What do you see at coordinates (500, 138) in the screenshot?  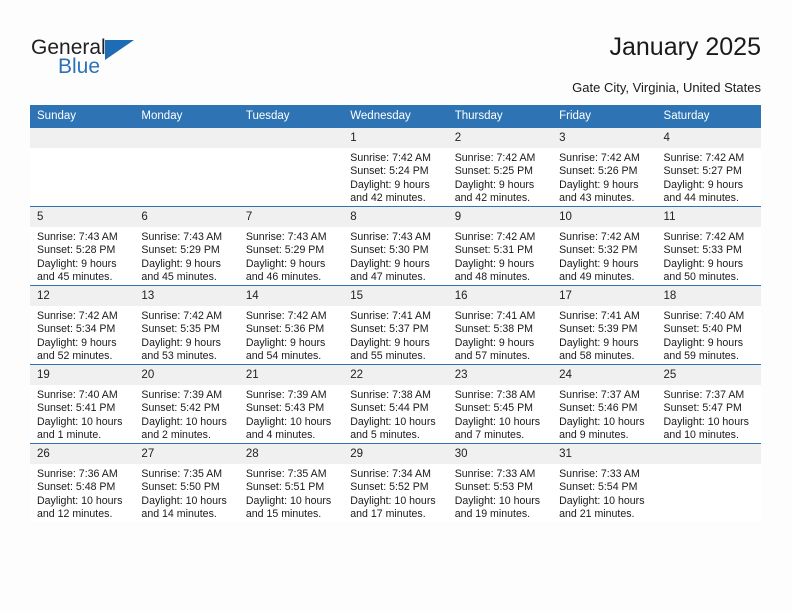 I see `day-number: 2` at bounding box center [500, 138].